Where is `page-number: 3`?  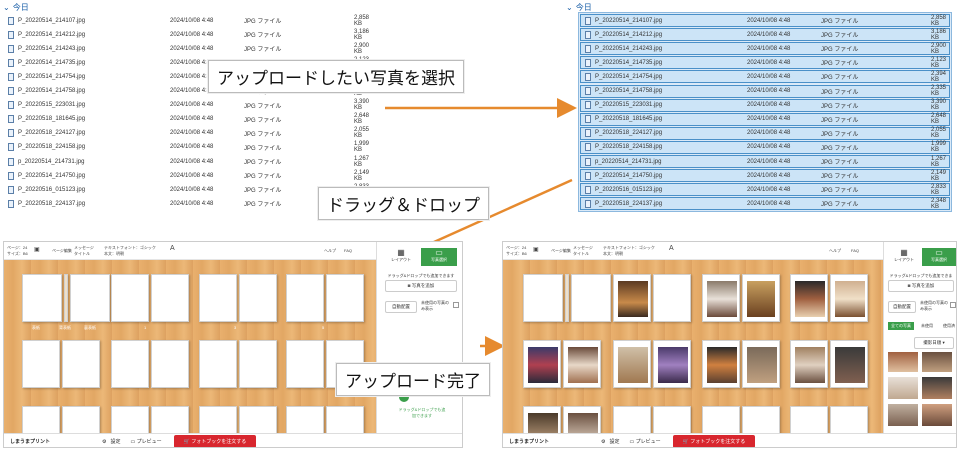
page-number: 3 is located at coordinates (235, 327).